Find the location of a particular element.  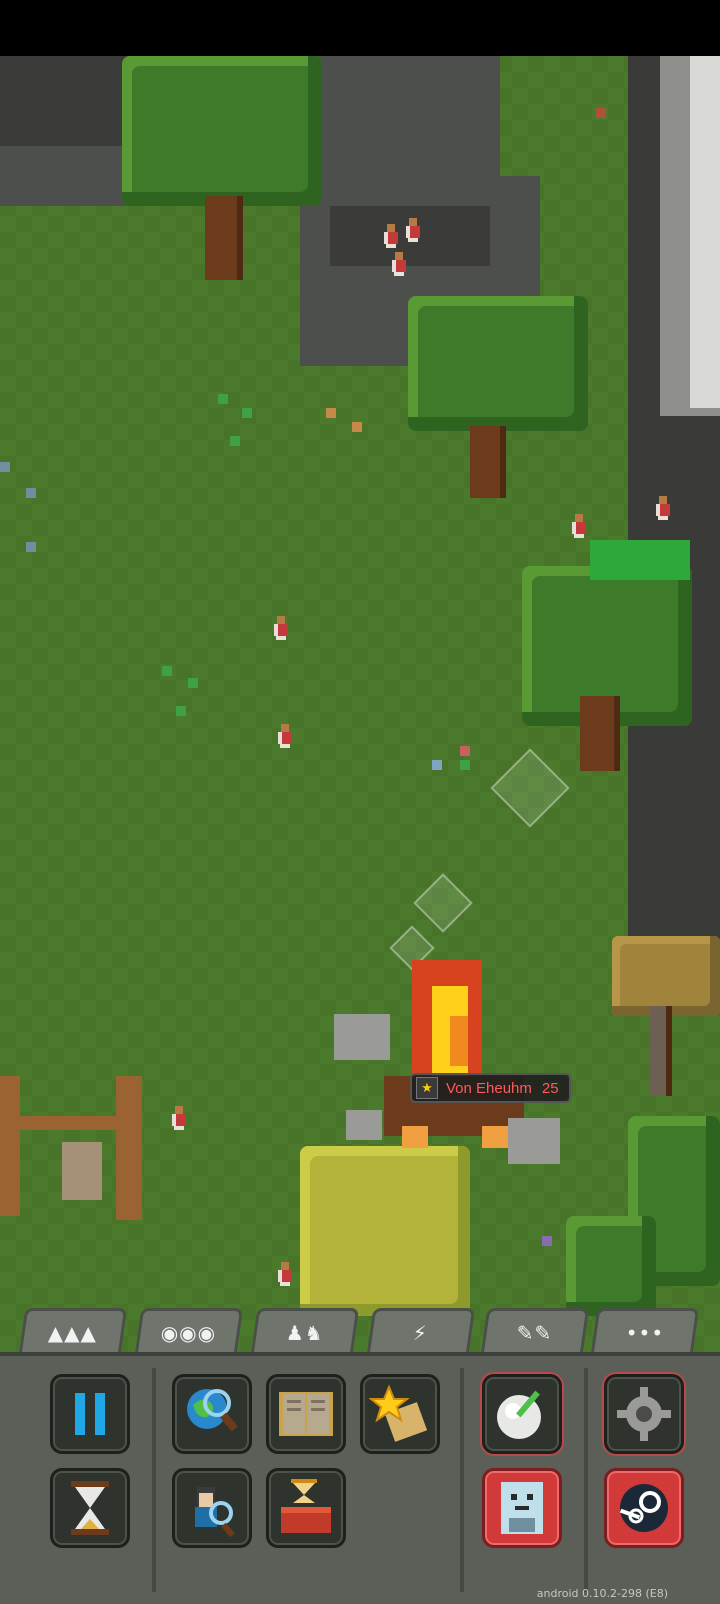

lightning-icon: ⚡ is located at coordinates (421, 1332).